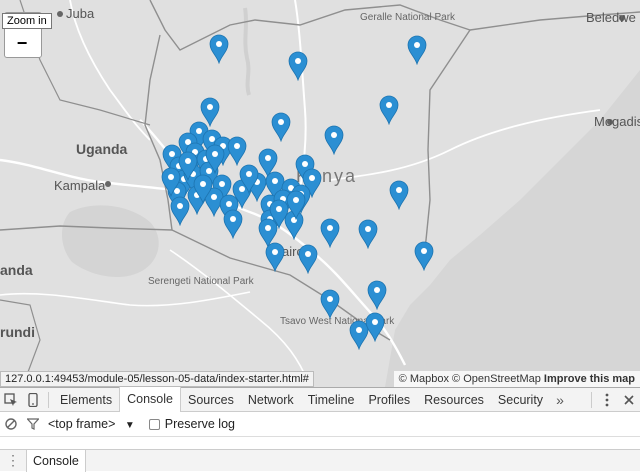 Image resolution: width=640 pixels, height=472 pixels. What do you see at coordinates (33, 424) in the screenshot?
I see `filter-icon` at bounding box center [33, 424].